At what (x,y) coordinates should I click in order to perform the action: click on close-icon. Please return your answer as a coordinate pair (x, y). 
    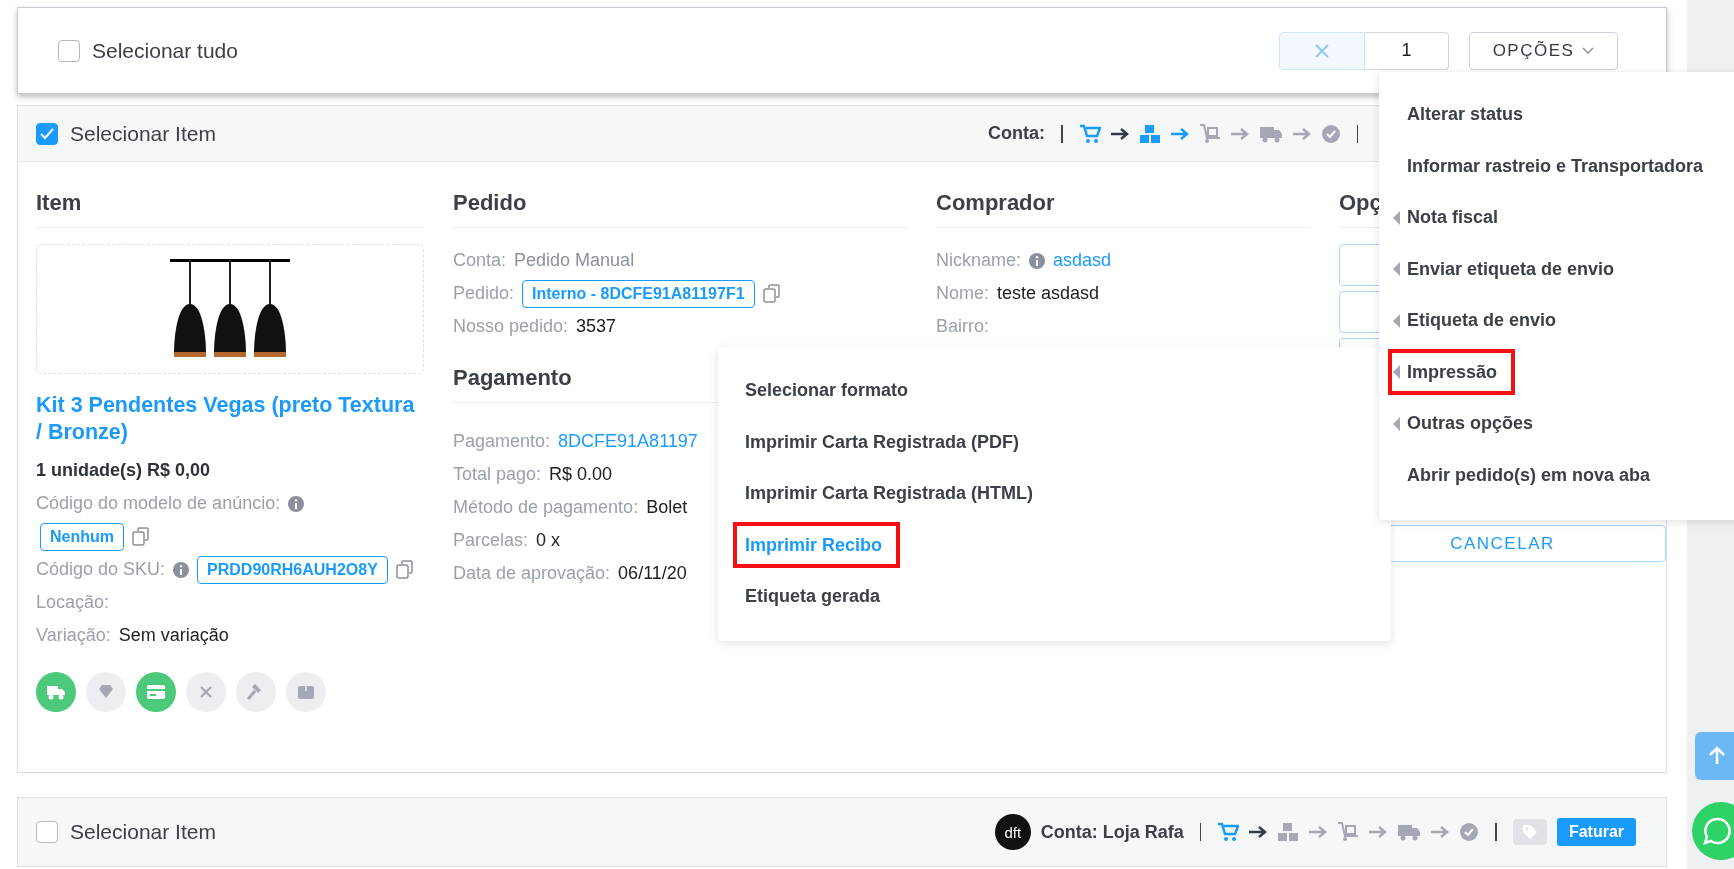
    Looking at the image, I should click on (1322, 50).